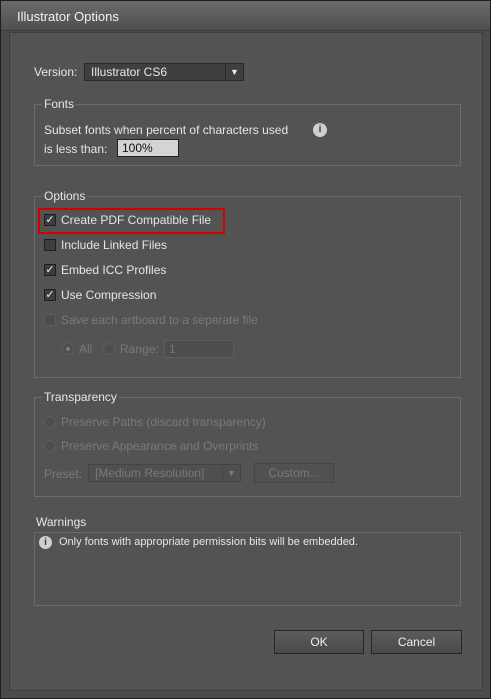 The image size is (491, 699). I want to click on save-artboards-label: Save each artboard to a separate file, so click(159, 320).